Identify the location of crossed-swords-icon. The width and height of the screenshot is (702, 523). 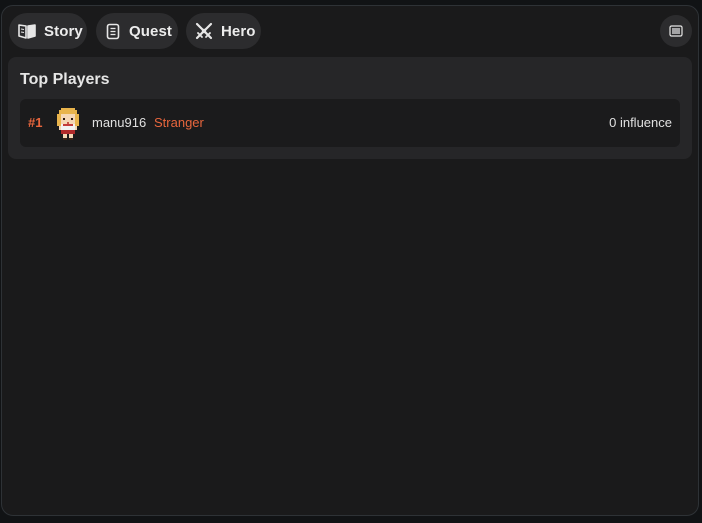
(204, 31).